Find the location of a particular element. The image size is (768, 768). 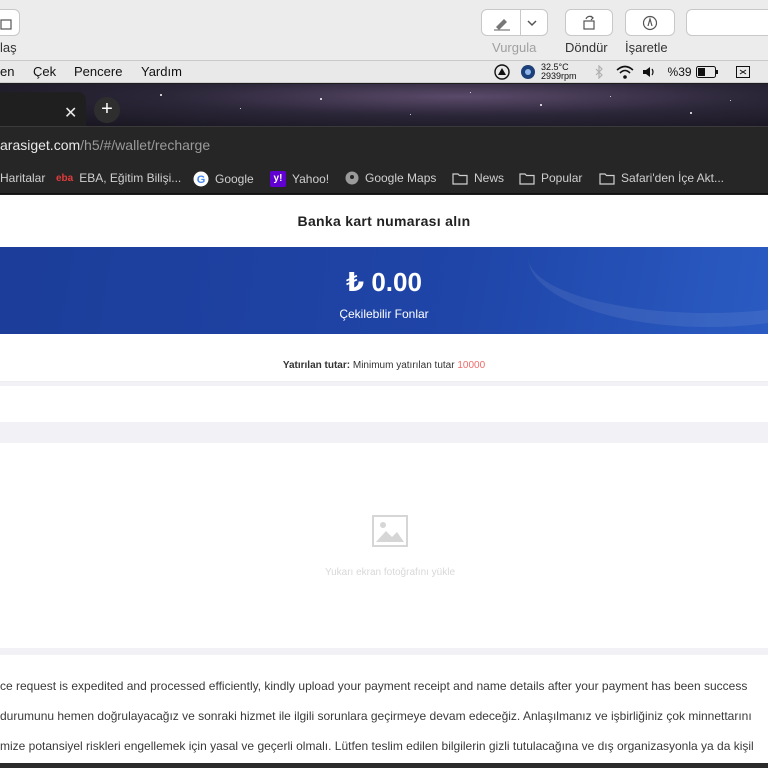

bookmark-google-maps: Google Maps is located at coordinates (390, 178).